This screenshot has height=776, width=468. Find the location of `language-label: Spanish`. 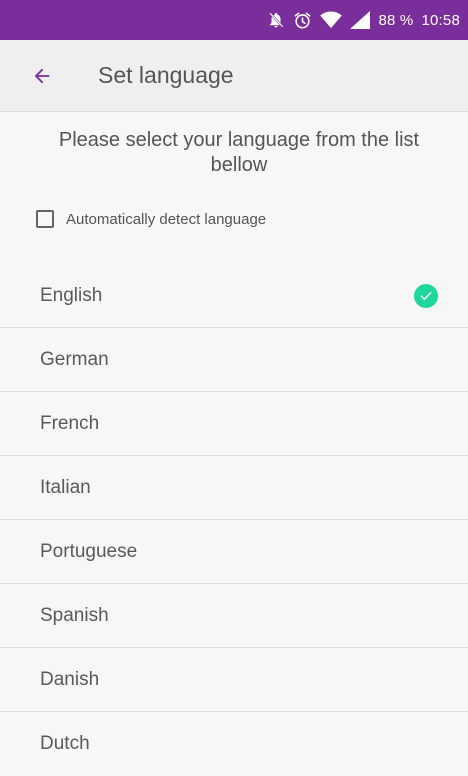

language-label: Spanish is located at coordinates (74, 615).